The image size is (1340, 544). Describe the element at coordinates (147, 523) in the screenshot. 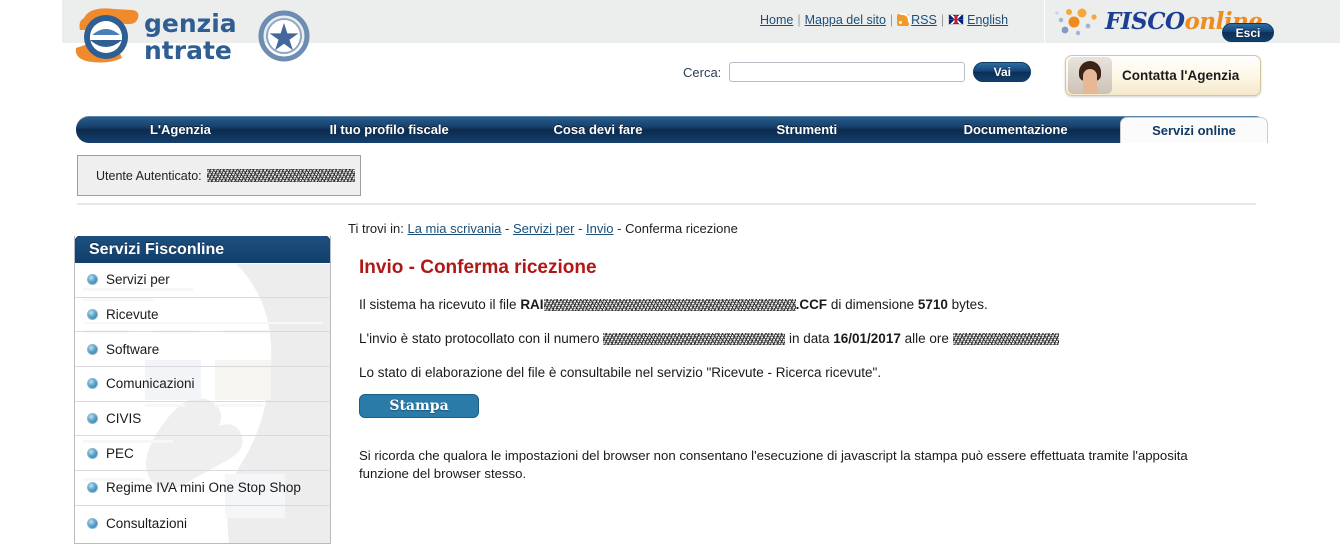

I see `sidebar-item-label: Consultazioni` at that location.